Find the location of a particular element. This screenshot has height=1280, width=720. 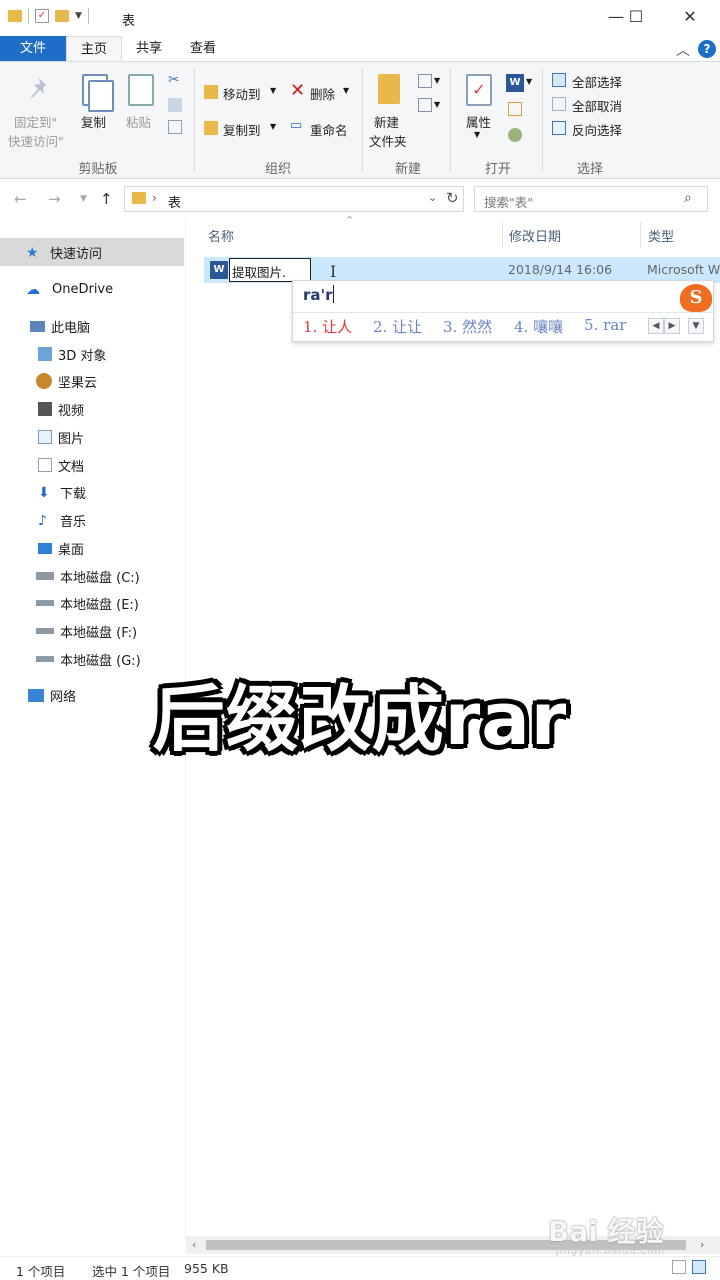

address-path: 表 is located at coordinates (174, 201).